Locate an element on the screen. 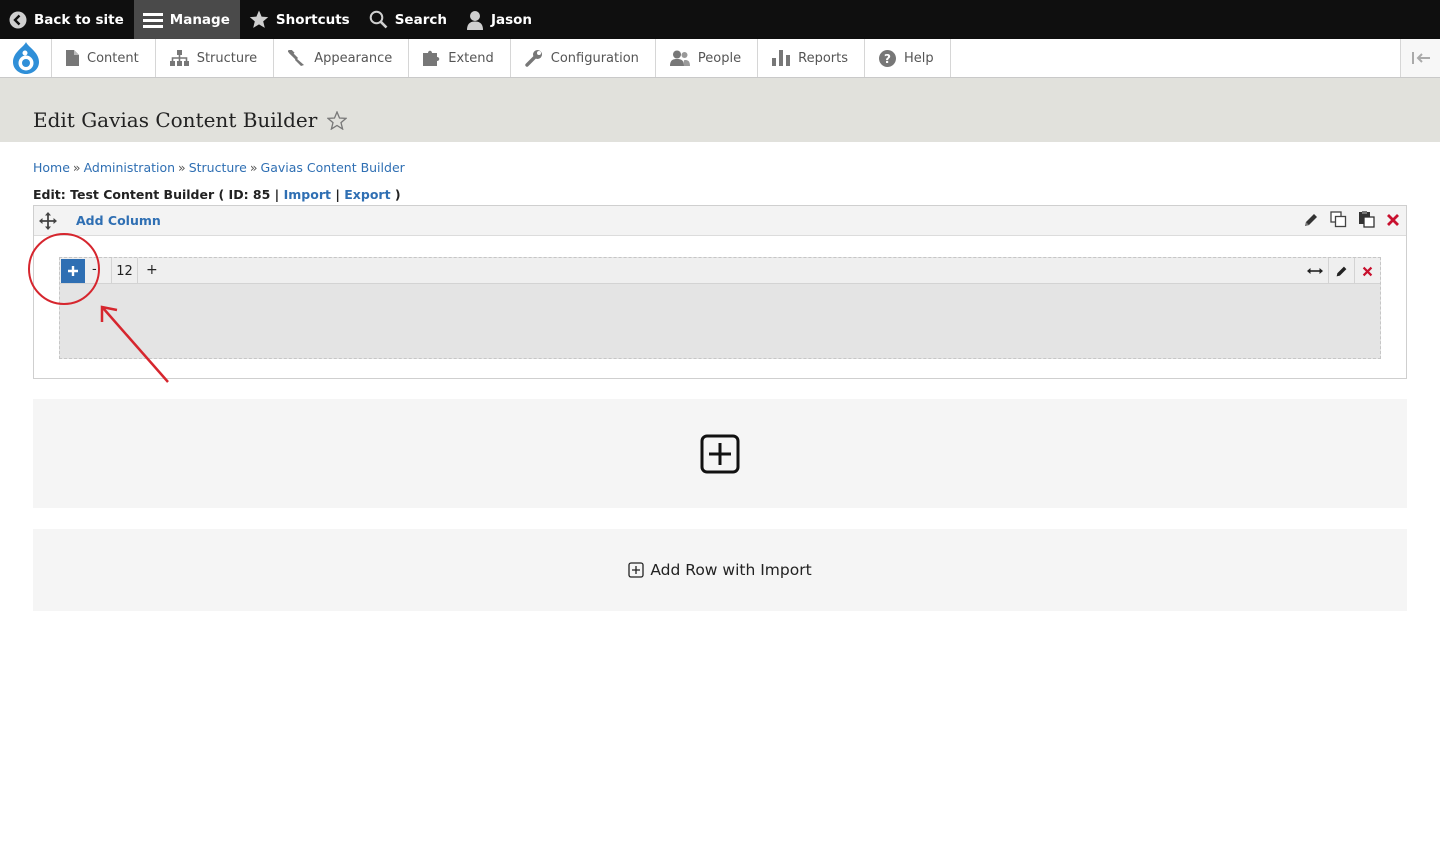 The height and width of the screenshot is (843, 1440). shortcut-star-icon is located at coordinates (337, 120).